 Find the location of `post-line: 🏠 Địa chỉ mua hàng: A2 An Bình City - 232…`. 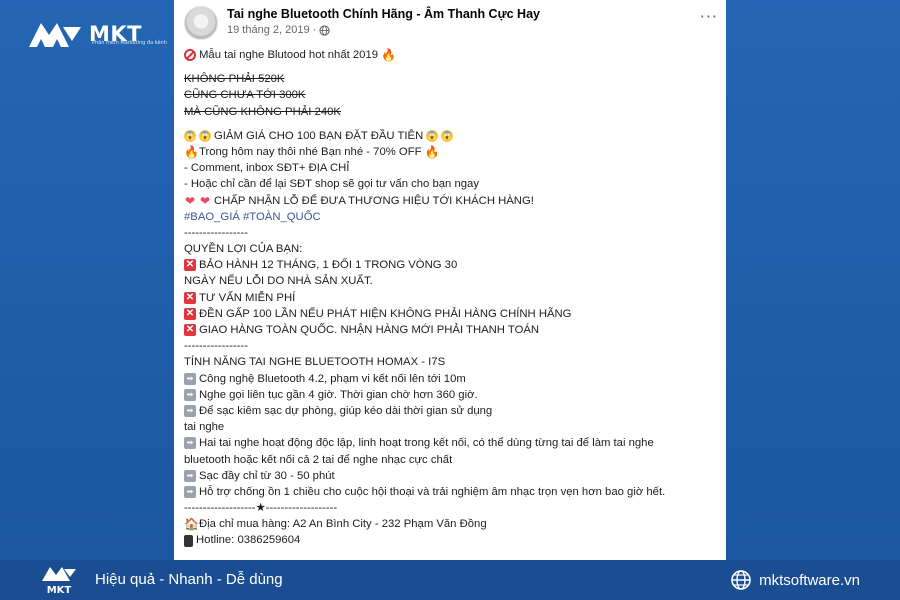

post-line: 🏠 Địa chỉ mua hàng: A2 An Bình City - 232… is located at coordinates (453, 524).